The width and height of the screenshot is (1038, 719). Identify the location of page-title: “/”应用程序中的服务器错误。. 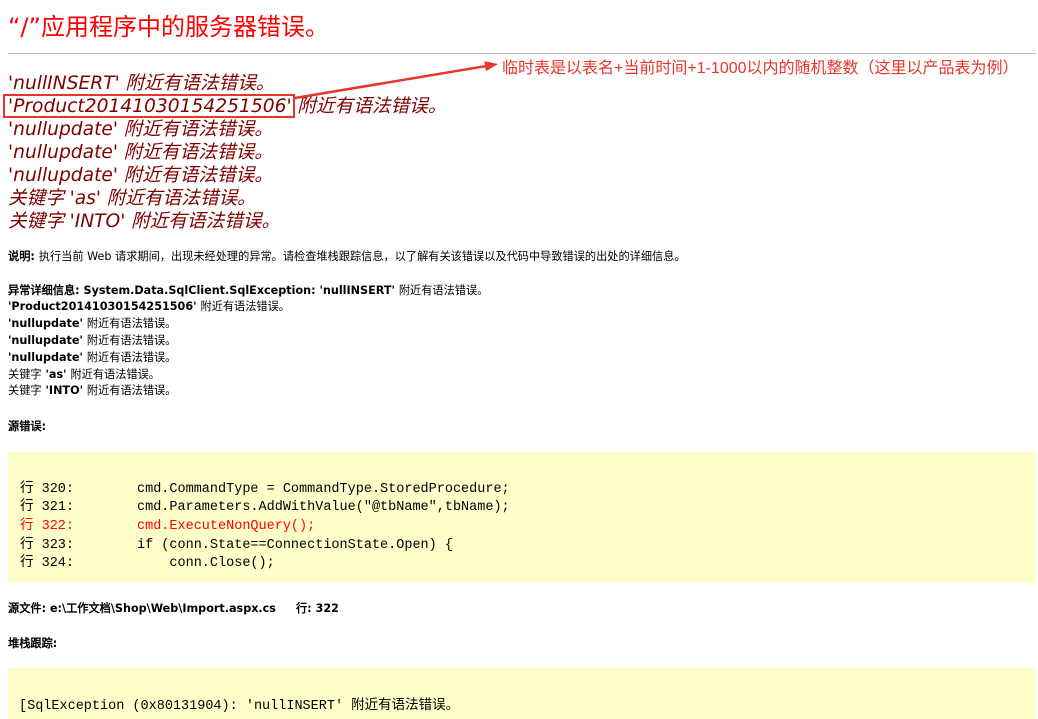
(168, 27).